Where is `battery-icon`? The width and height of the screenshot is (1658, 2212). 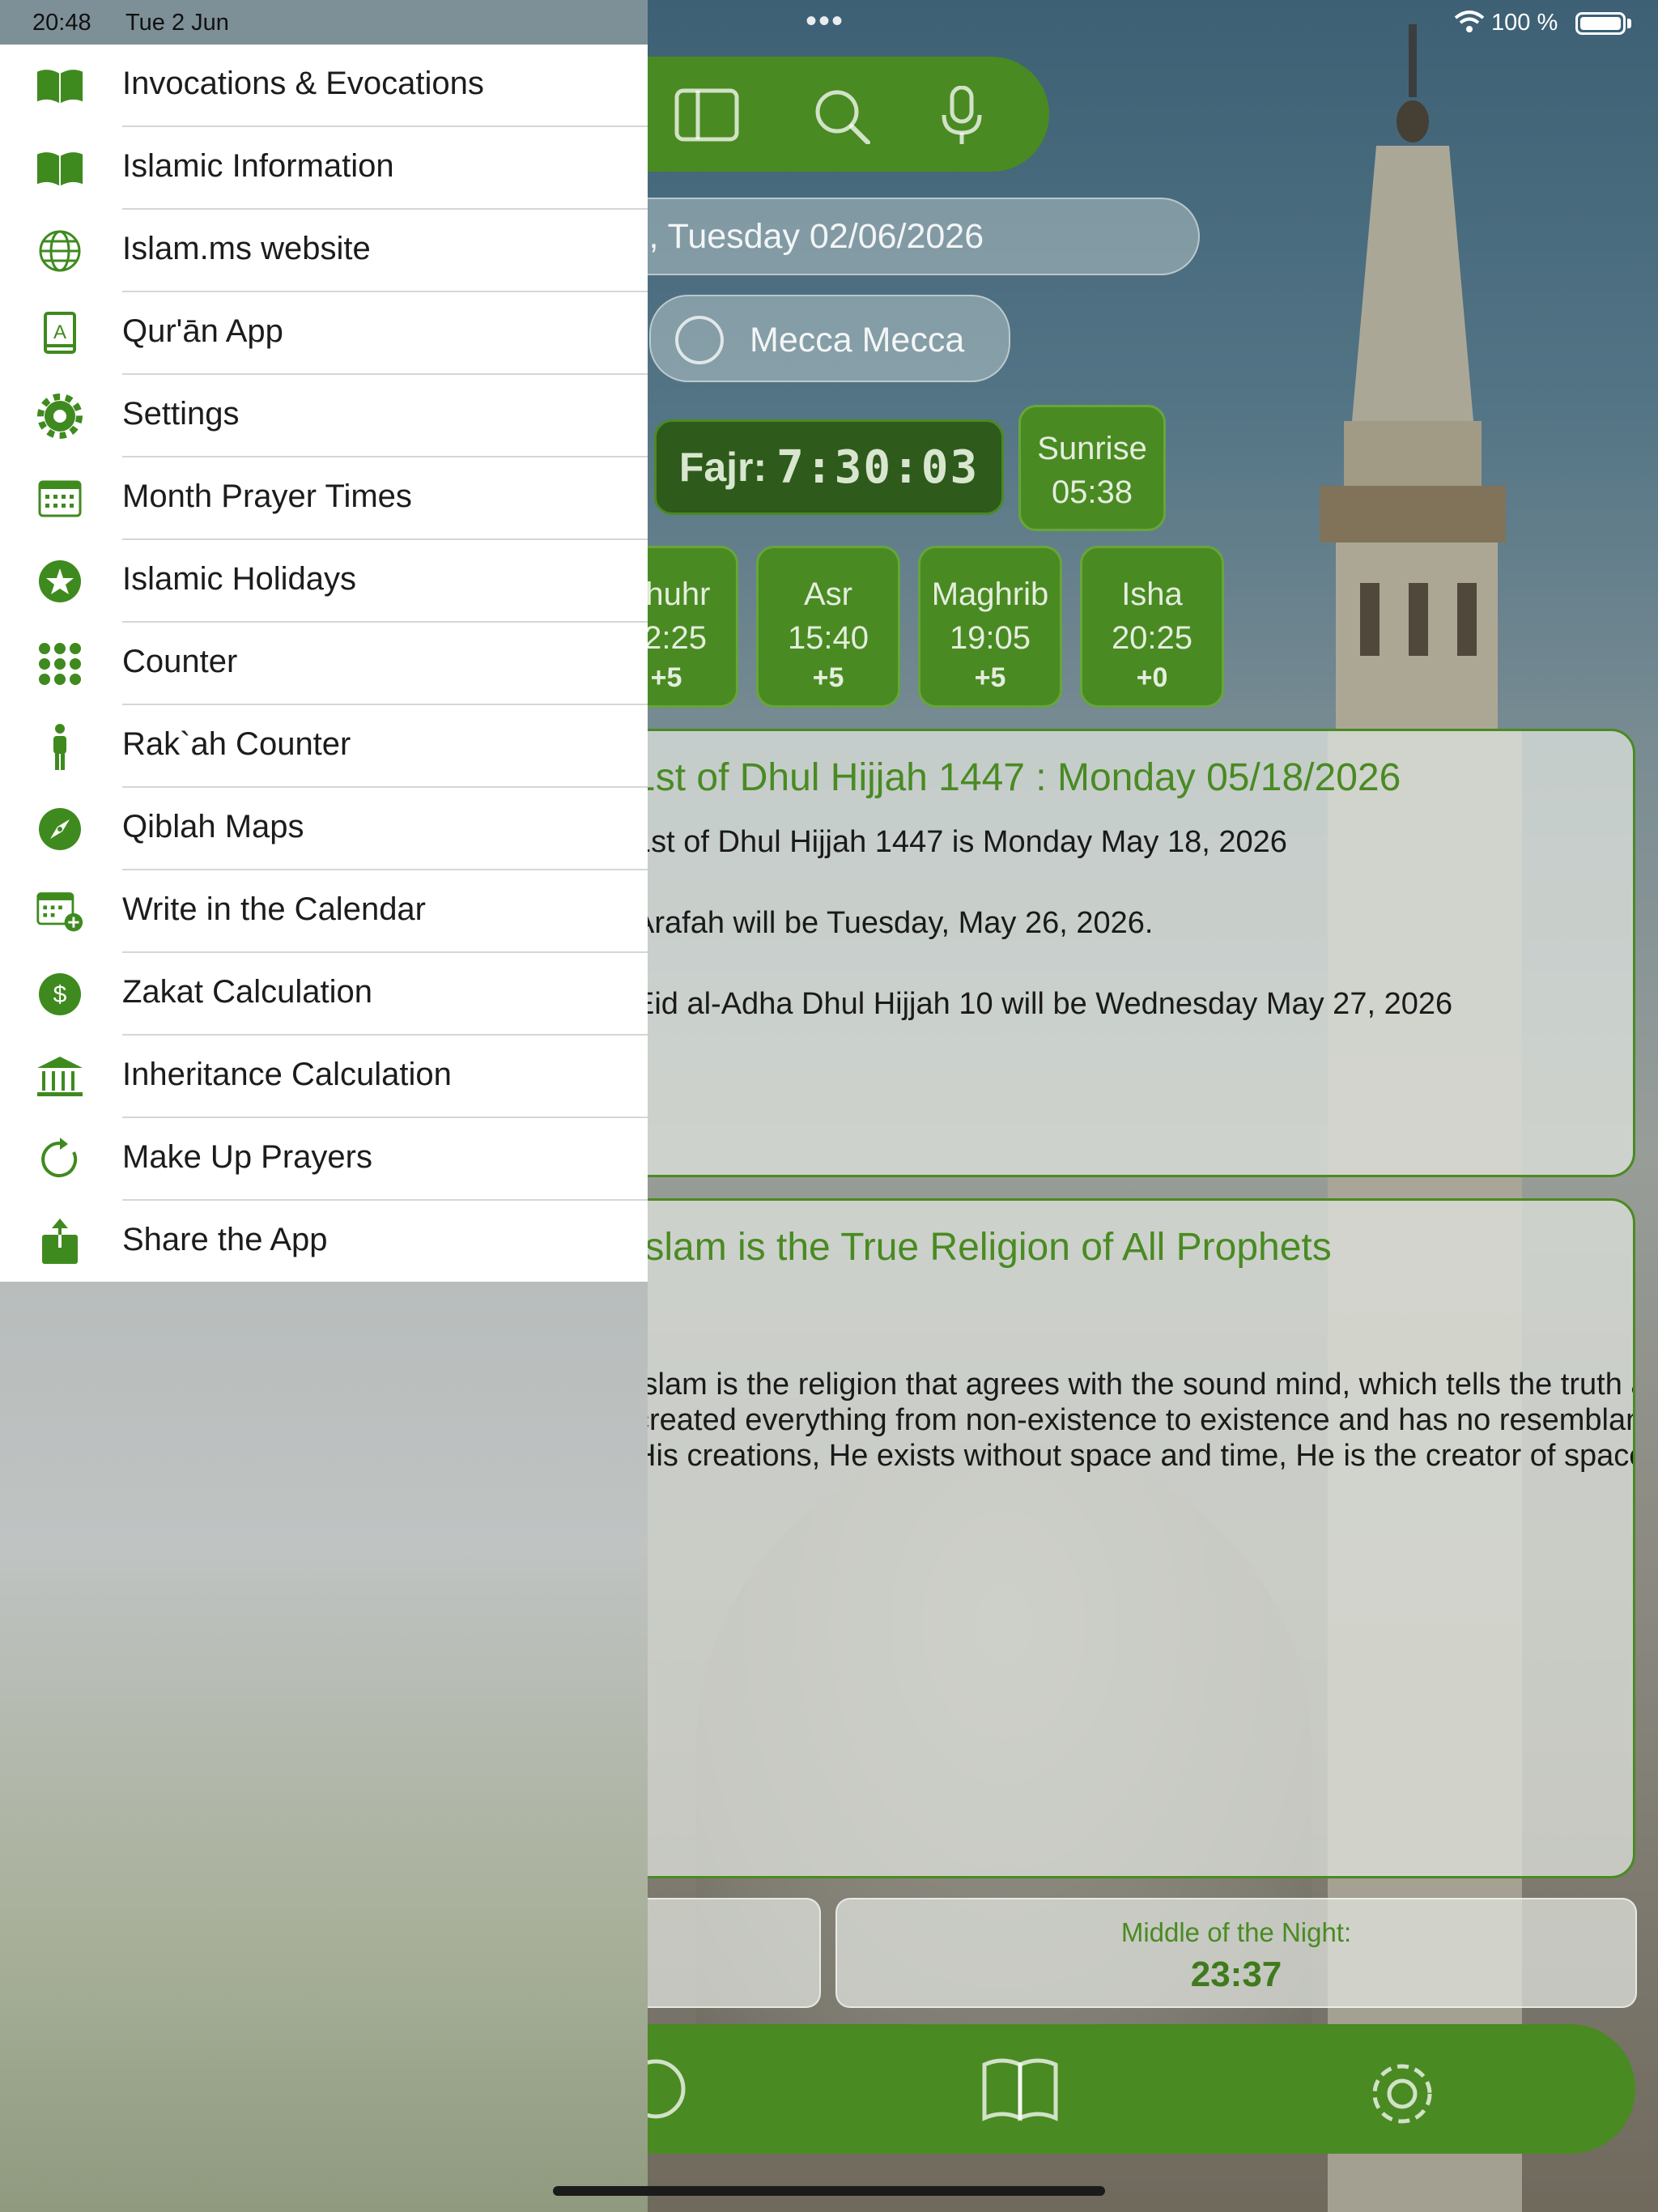
battery-icon is located at coordinates (1600, 24).